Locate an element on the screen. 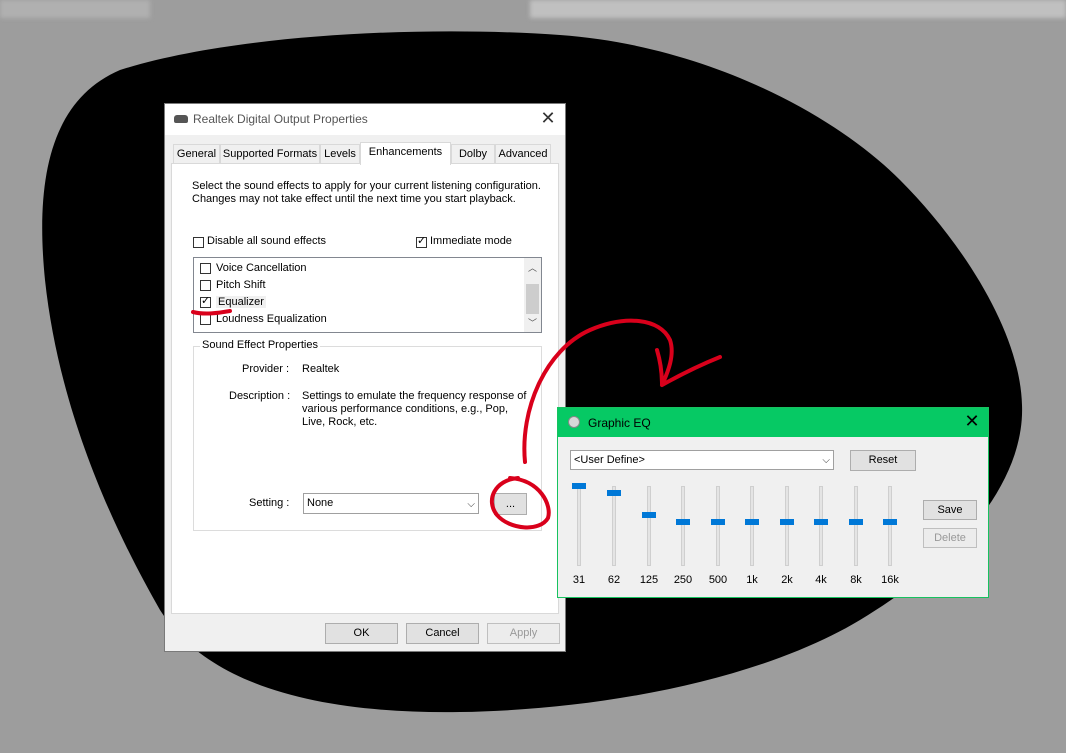  dialog-titlebar: Realtek Digital Output Properties ✕ is located at coordinates (365, 119).